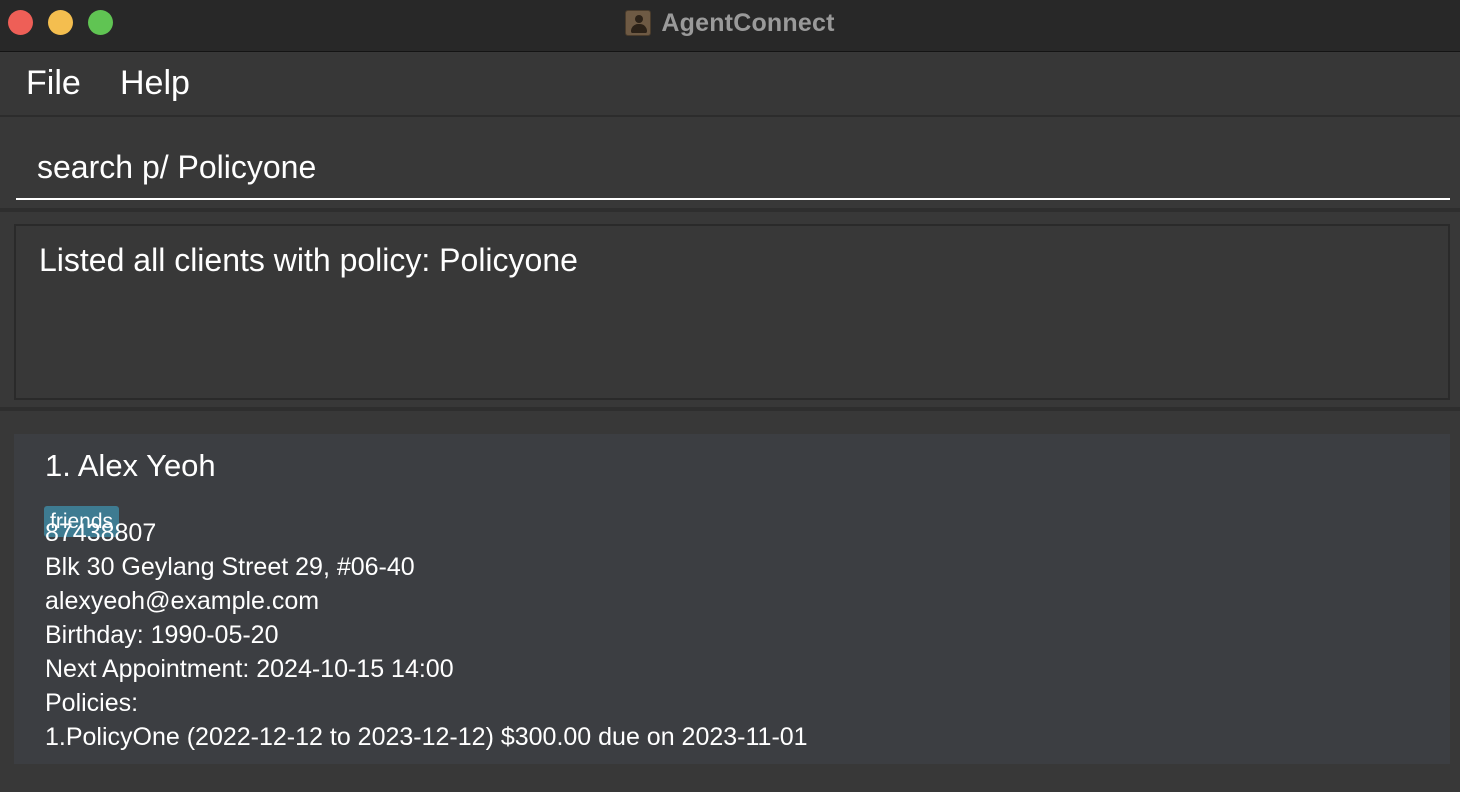  What do you see at coordinates (162, 635) in the screenshot?
I see `person-birthday: Birthday: 1990-05-20` at bounding box center [162, 635].